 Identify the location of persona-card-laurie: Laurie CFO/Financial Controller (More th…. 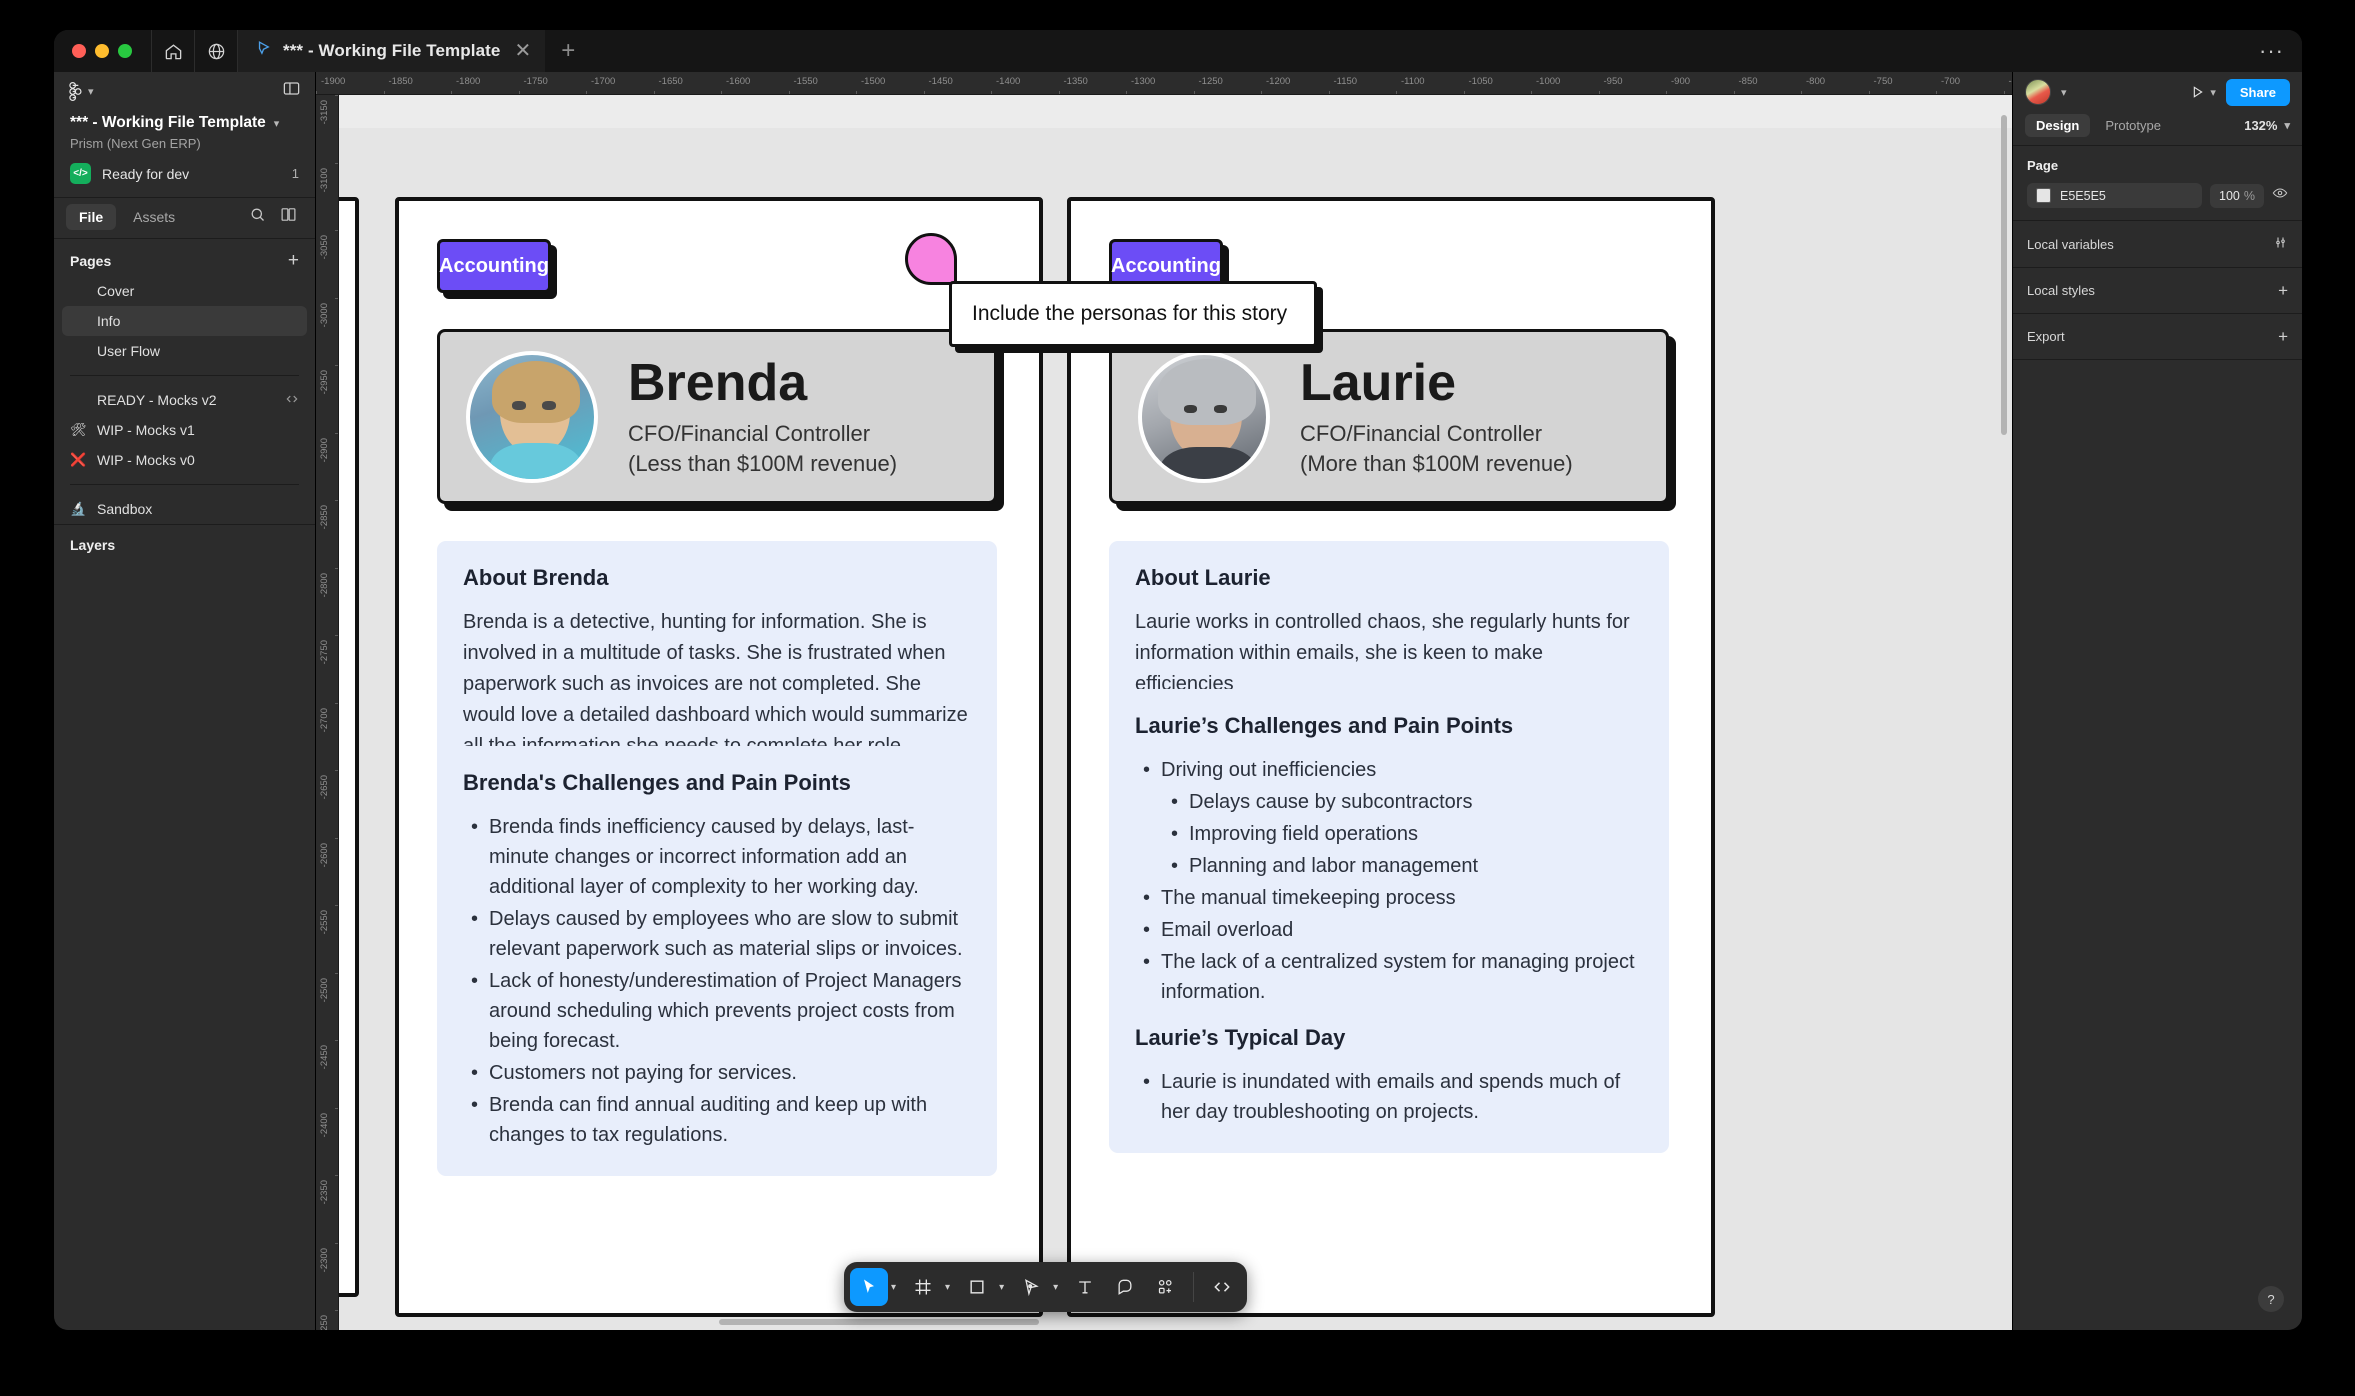
(1389, 416).